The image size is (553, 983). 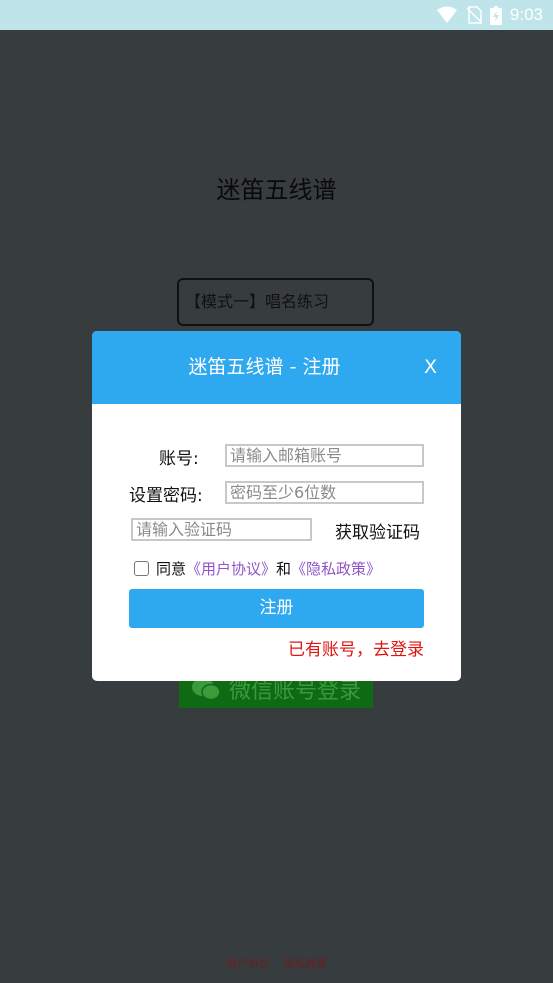 I want to click on dialog-header: 迷笛五线谱 - 注册 X, so click(x=276, y=367).